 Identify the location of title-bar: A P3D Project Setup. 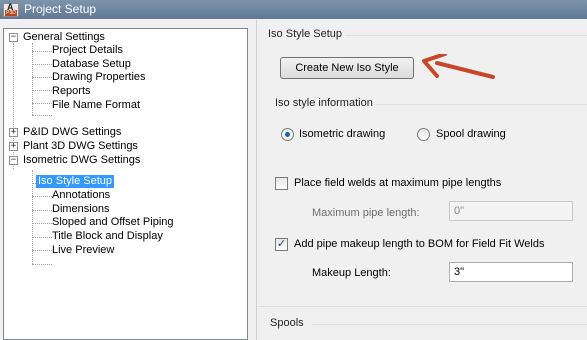
(293, 9).